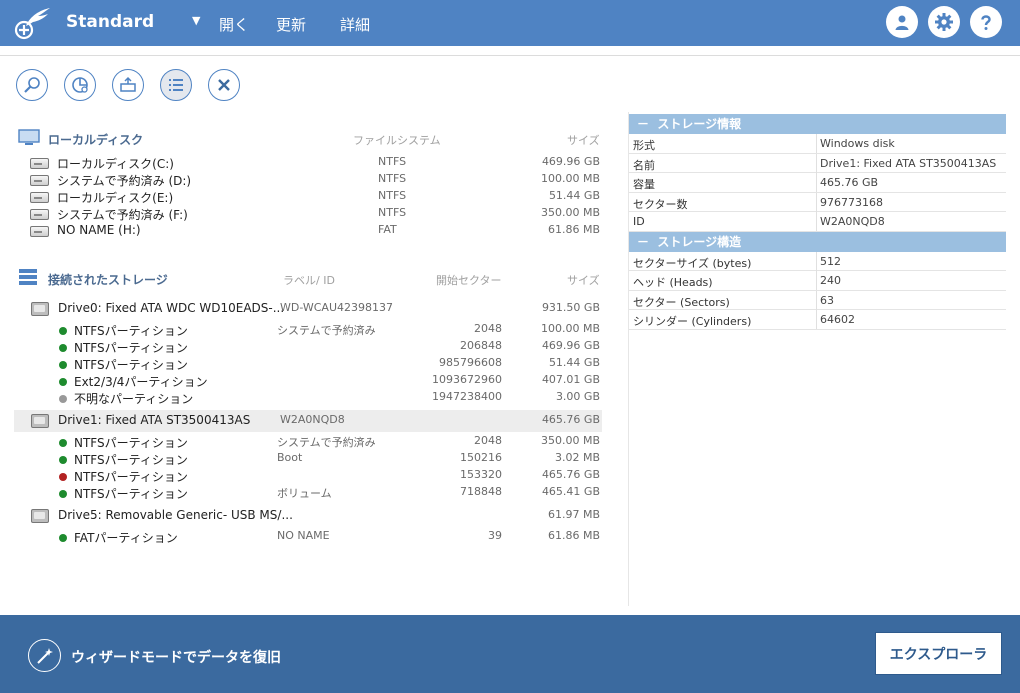 This screenshot has width=1020, height=693. Describe the element at coordinates (583, 140) in the screenshot. I see `col-size-local: サイズ` at that location.